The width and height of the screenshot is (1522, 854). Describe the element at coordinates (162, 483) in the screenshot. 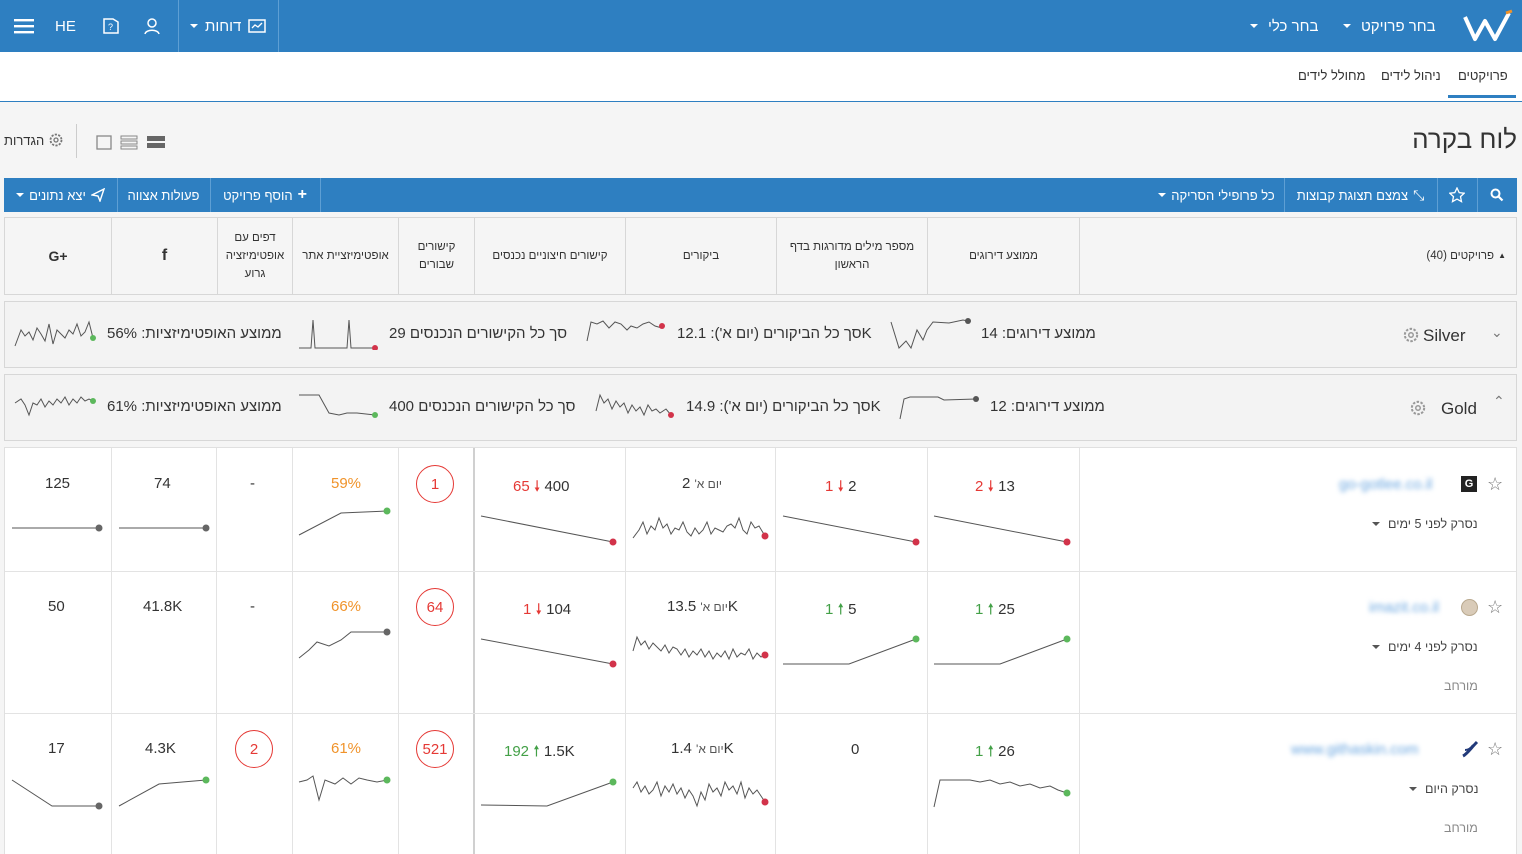

I see `facebook-value: 74` at that location.